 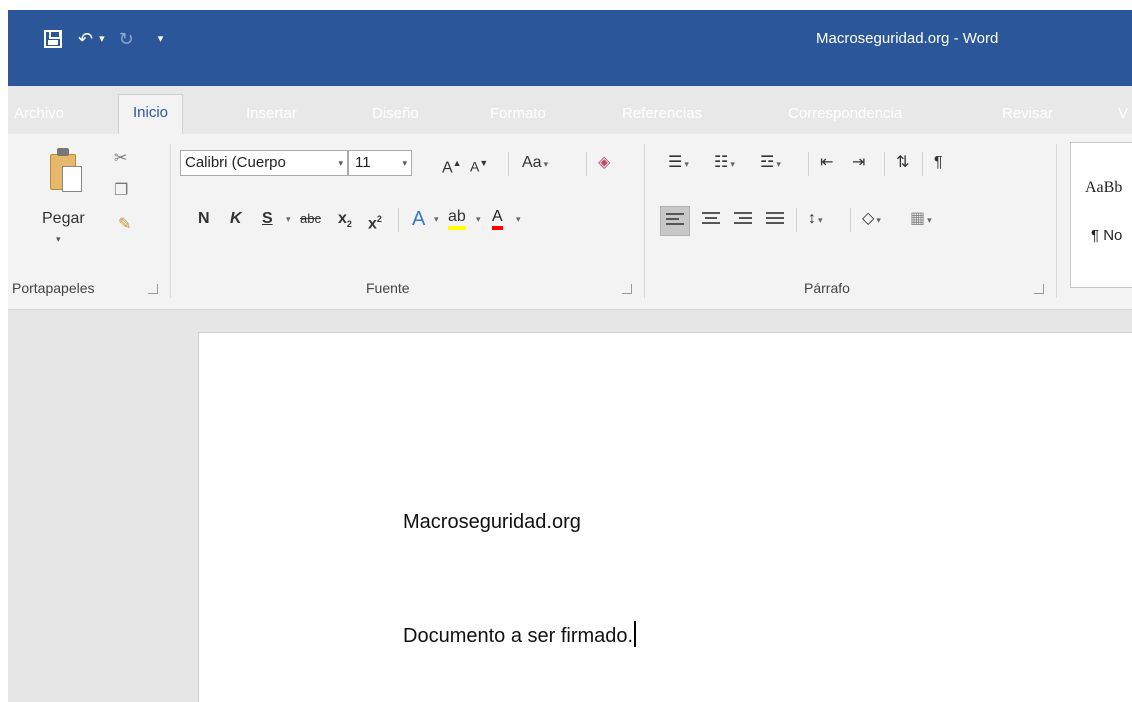 I want to click on bold-button: N, so click(x=204, y=219).